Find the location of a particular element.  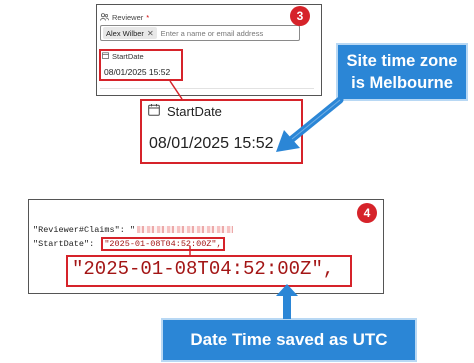

utc-arrow is located at coordinates (287, 301).